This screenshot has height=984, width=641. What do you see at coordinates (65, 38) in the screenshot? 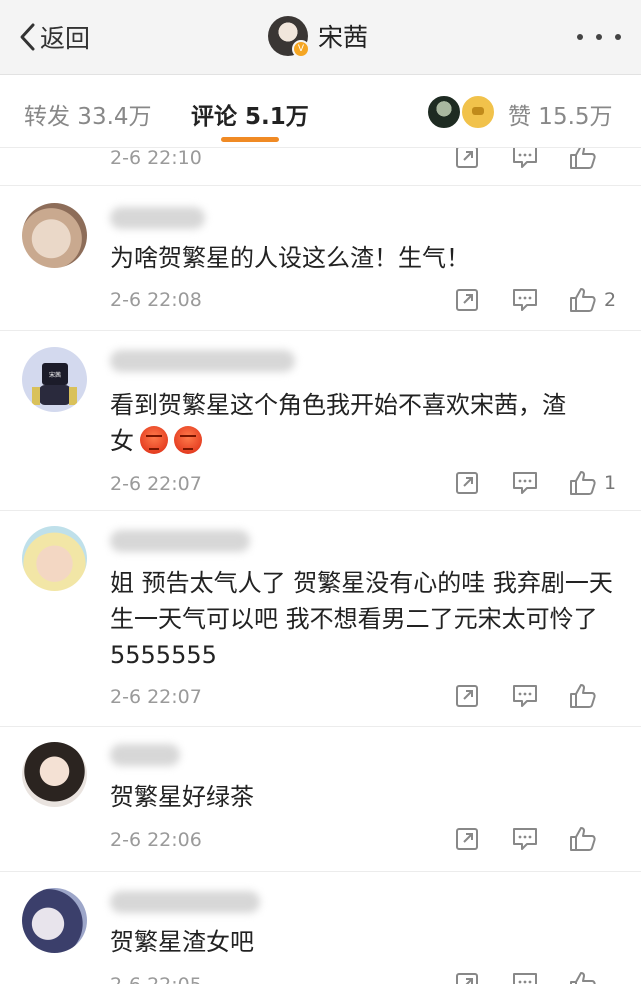
I see `back-label: 返回` at bounding box center [65, 38].